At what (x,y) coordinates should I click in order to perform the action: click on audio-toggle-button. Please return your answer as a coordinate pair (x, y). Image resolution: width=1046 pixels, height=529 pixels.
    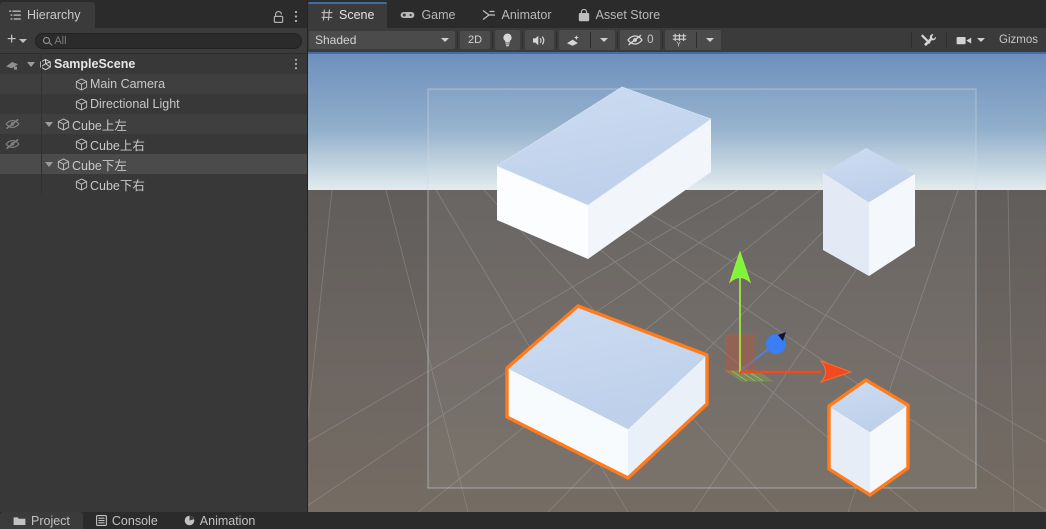
    Looking at the image, I should click on (540, 40).